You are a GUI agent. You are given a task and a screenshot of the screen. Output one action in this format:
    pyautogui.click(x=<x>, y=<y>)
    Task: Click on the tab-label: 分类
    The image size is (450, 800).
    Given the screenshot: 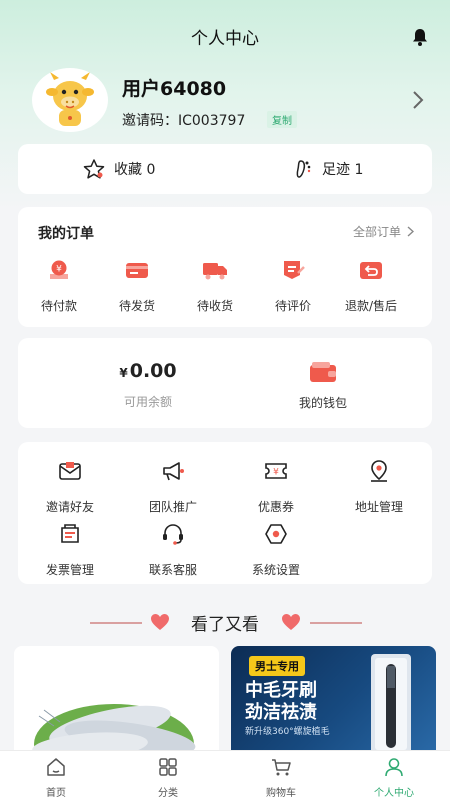 What is the action you would take?
    pyautogui.click(x=168, y=793)
    